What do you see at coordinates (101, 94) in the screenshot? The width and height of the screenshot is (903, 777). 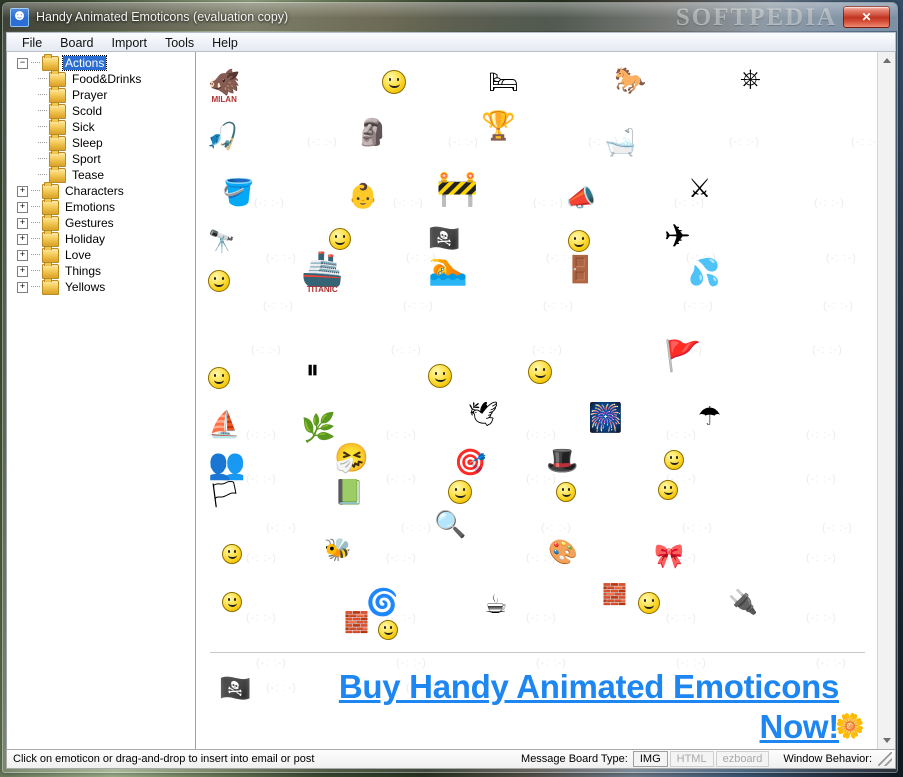 I see `tree-item-prayer: Prayer` at bounding box center [101, 94].